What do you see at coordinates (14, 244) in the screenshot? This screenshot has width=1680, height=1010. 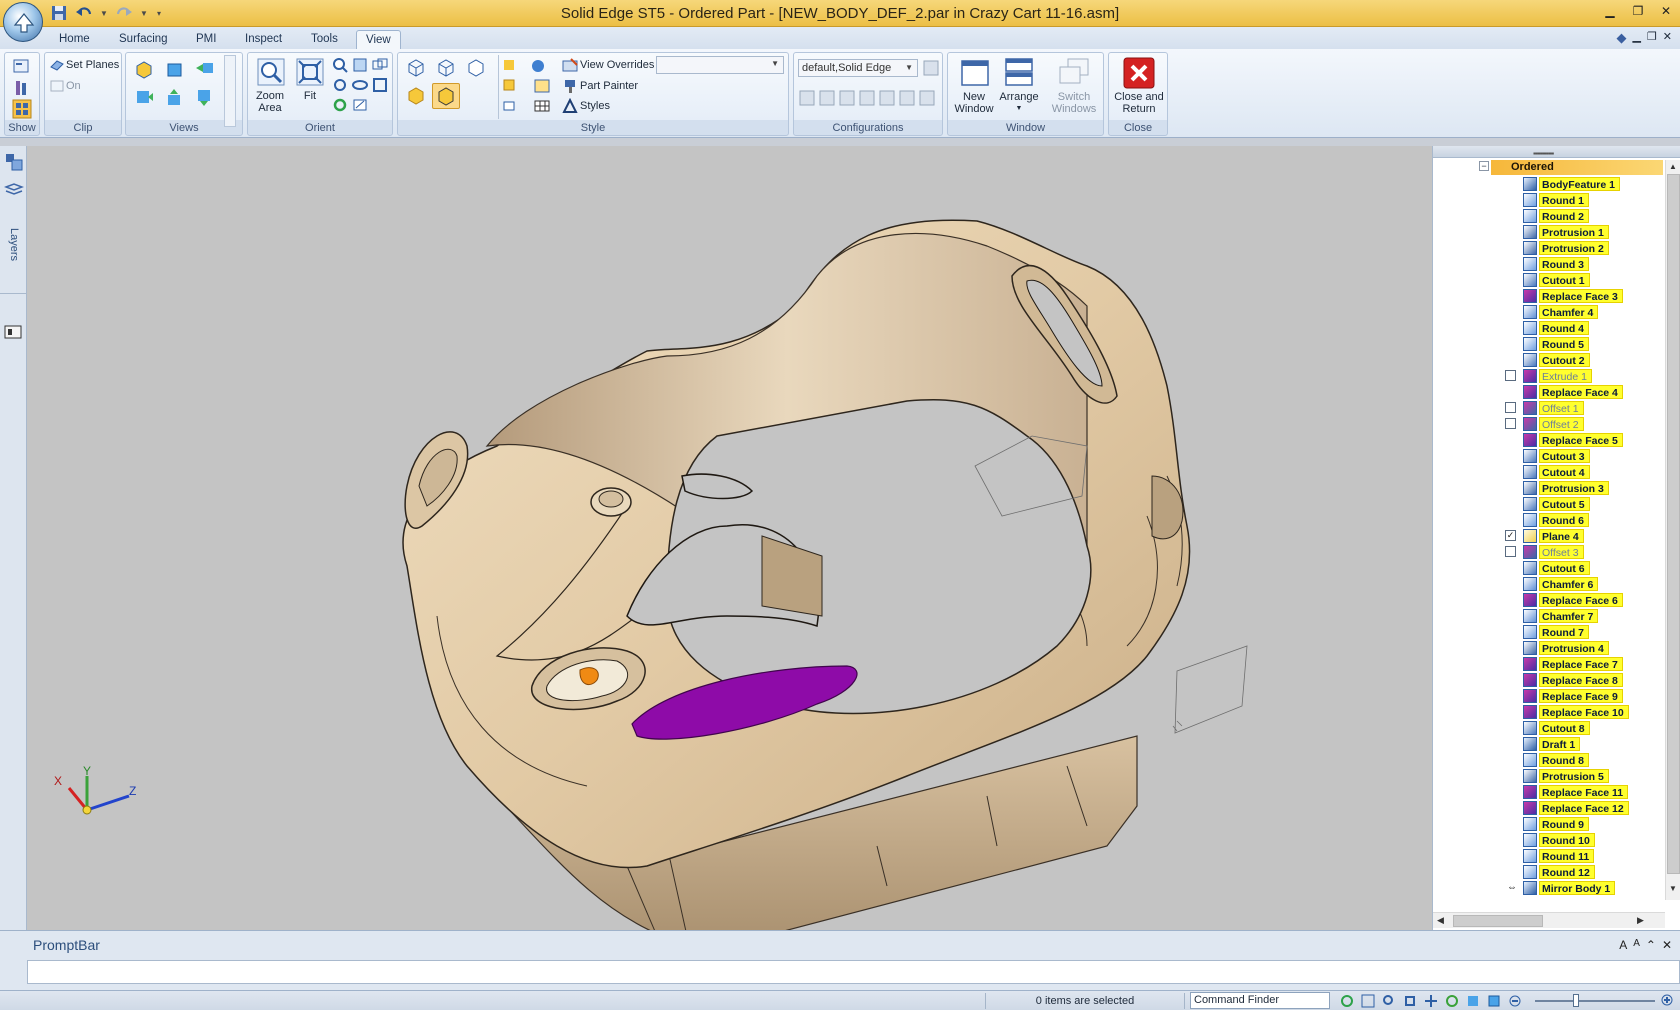 I see `layers-tab: Layers` at bounding box center [14, 244].